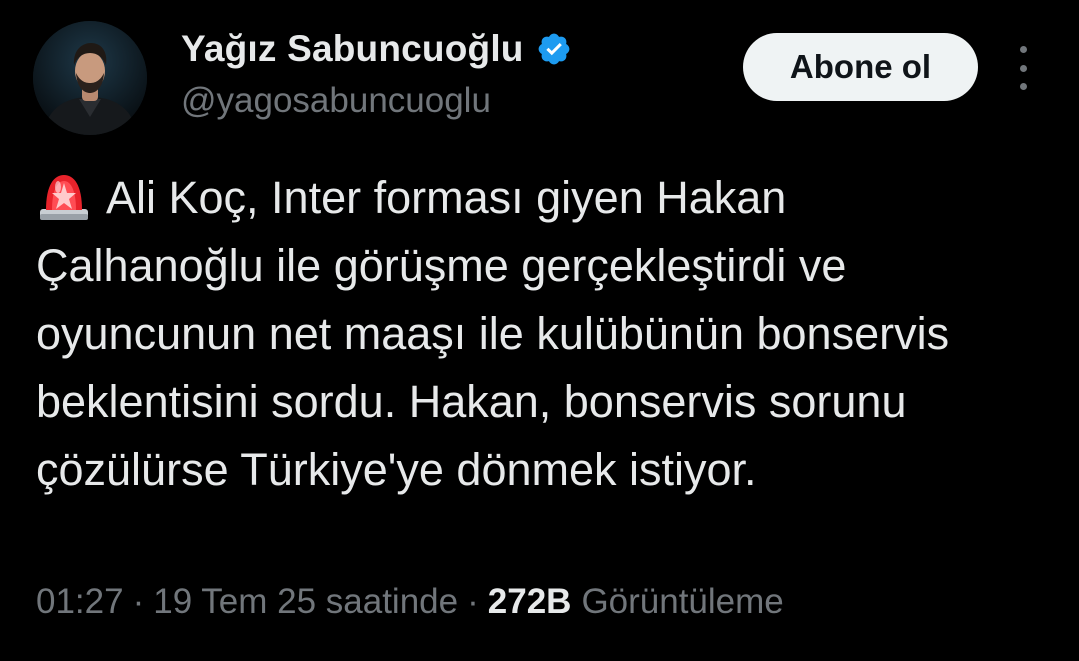 Image resolution: width=1079 pixels, height=661 pixels. What do you see at coordinates (80, 602) in the screenshot?
I see `tweet-time: 01:27` at bounding box center [80, 602].